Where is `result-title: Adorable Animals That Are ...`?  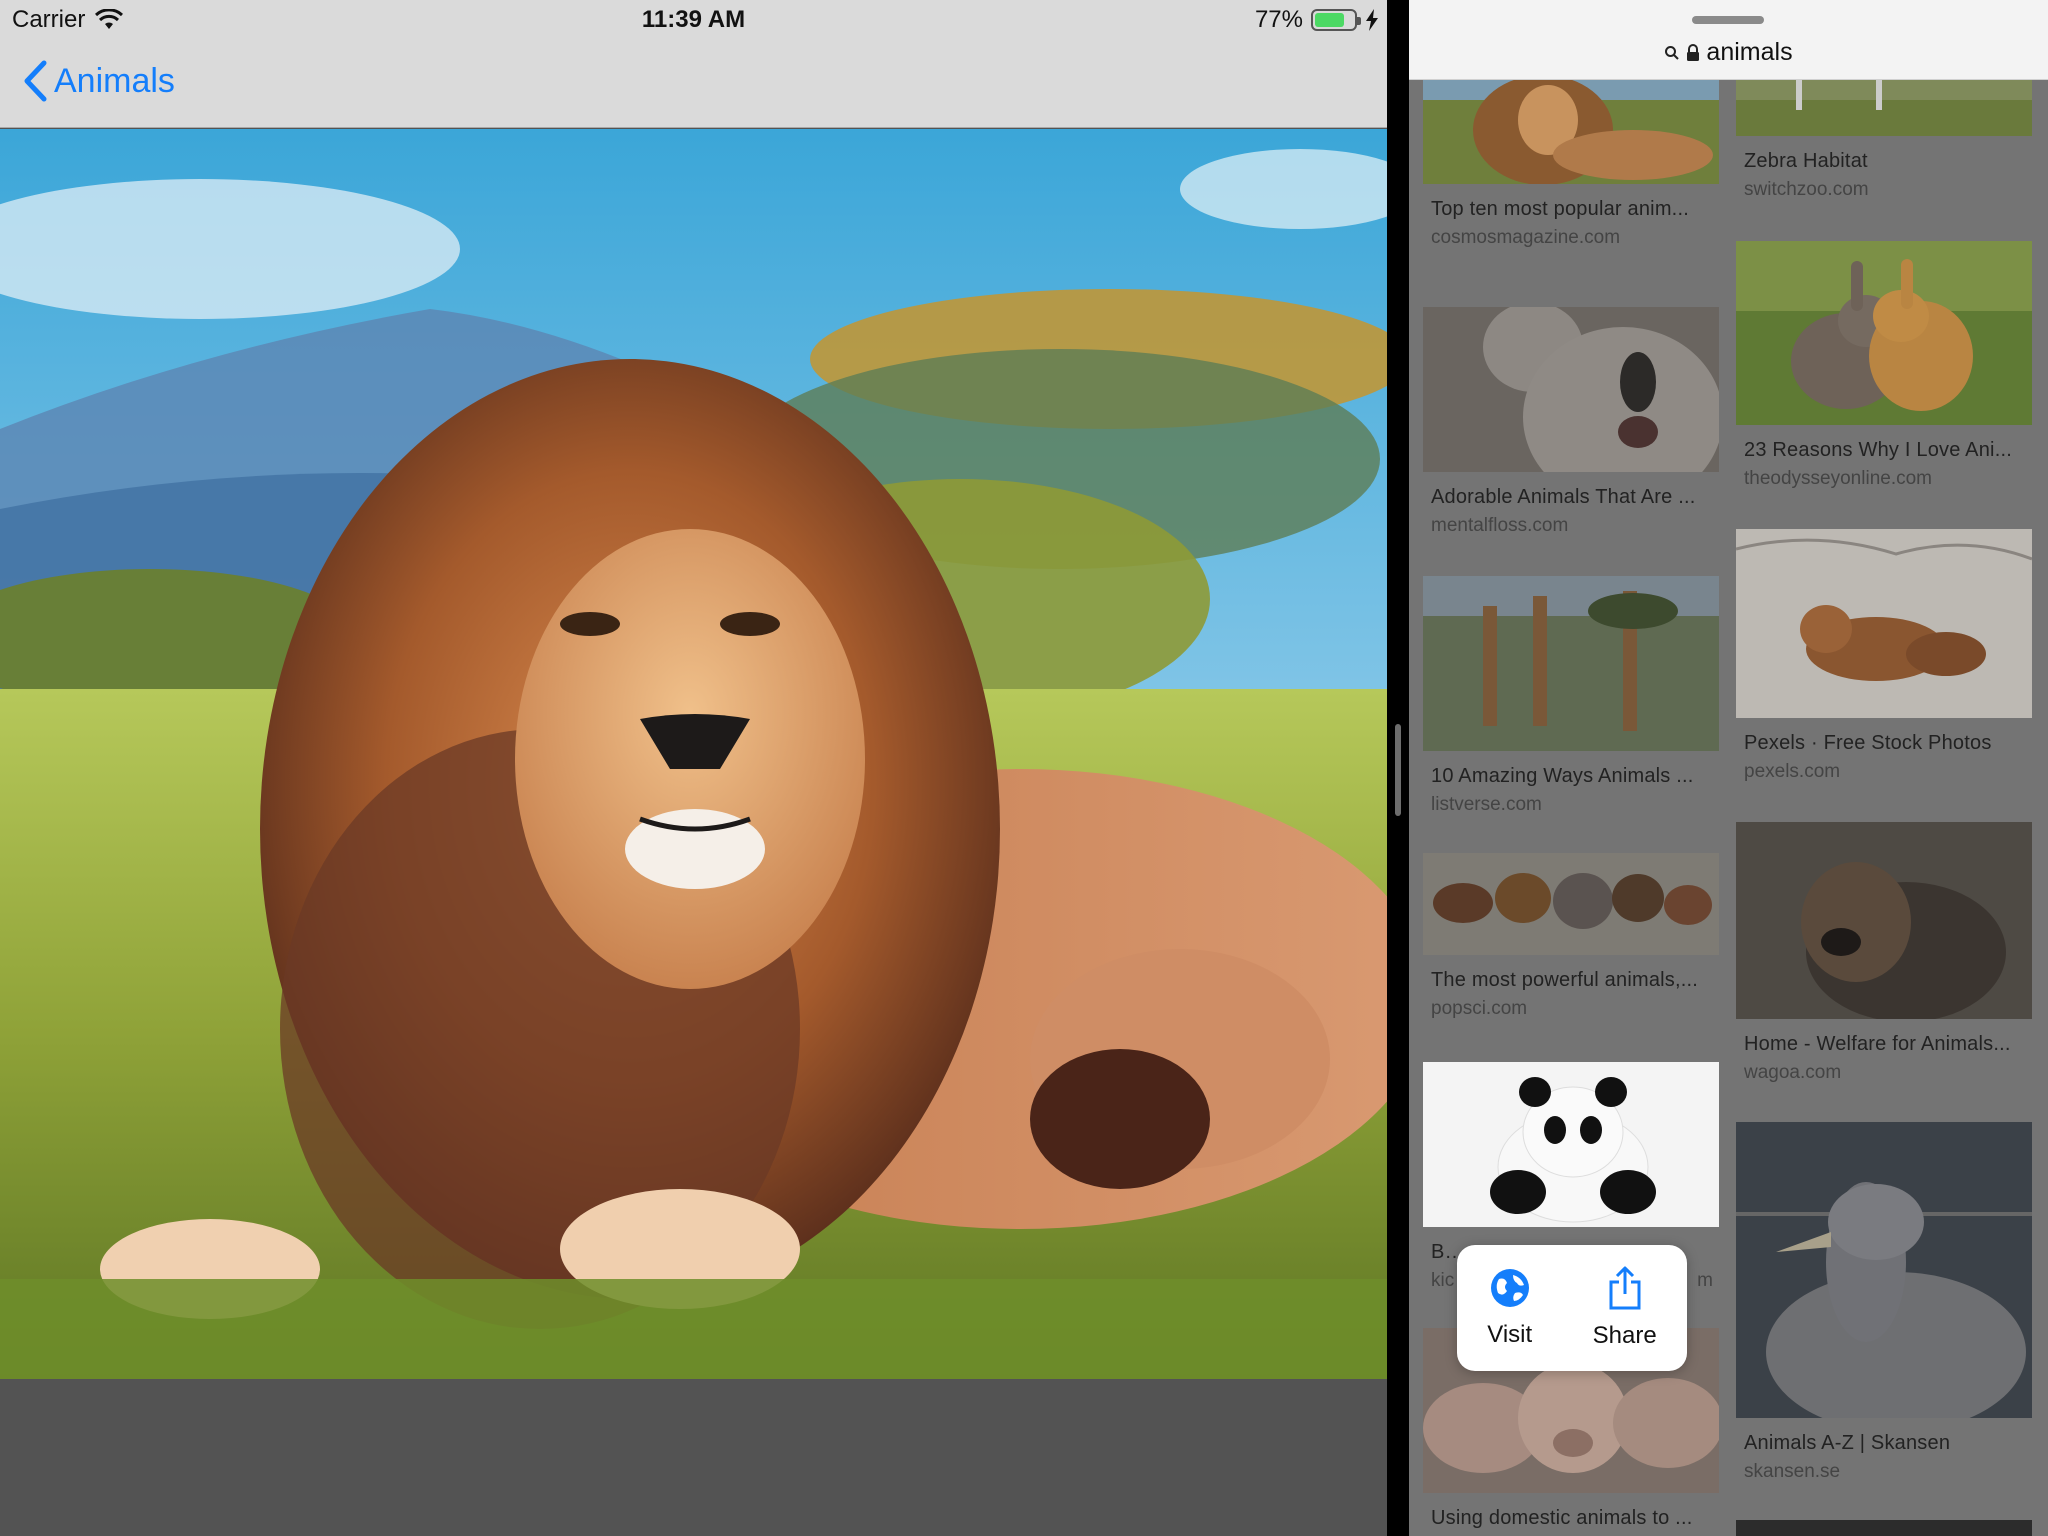 result-title: Adorable Animals That Are ... is located at coordinates (1563, 497).